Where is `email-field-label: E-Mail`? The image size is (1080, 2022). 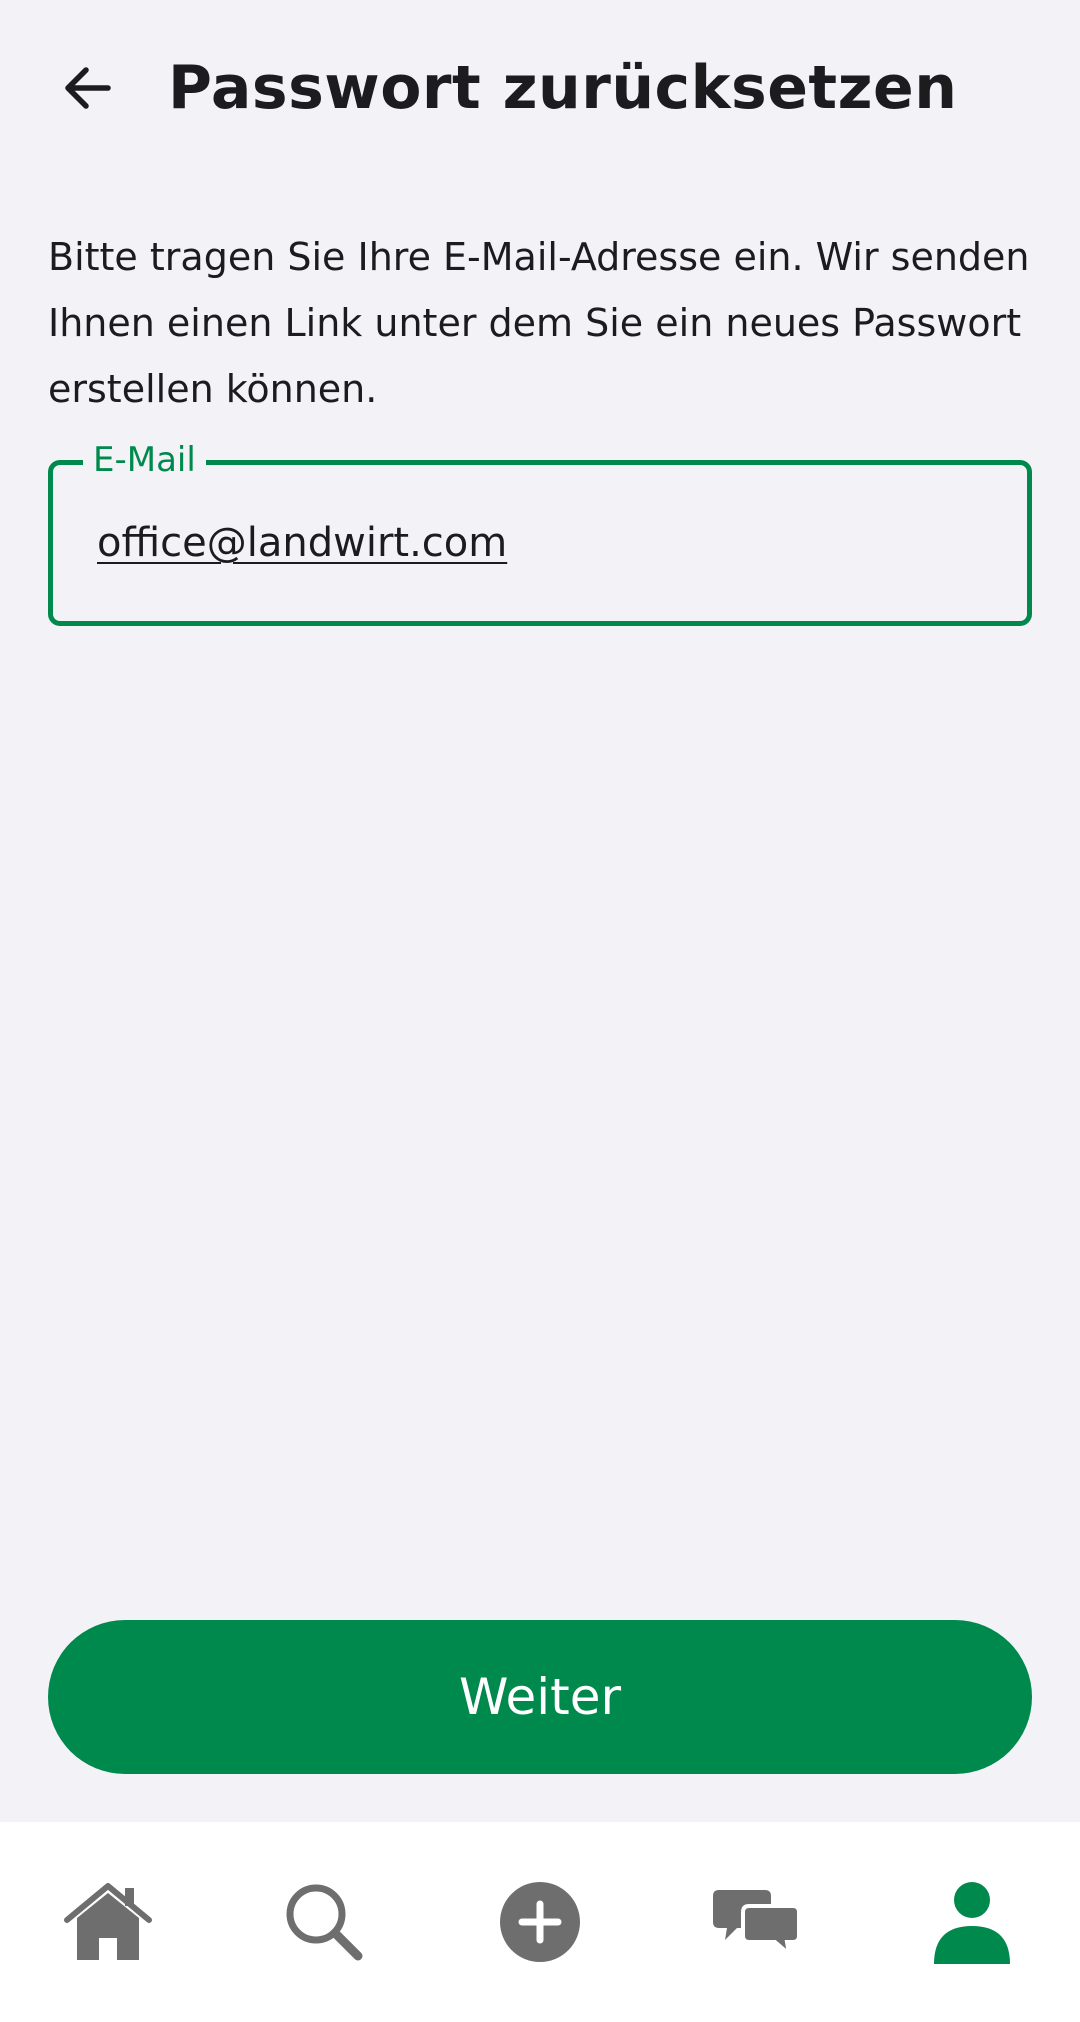
email-field-label: E-Mail is located at coordinates (144, 460).